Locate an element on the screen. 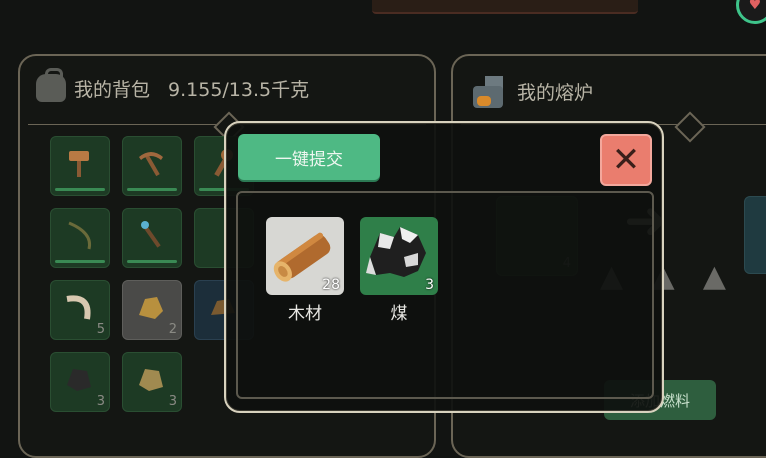 This screenshot has width=766, height=458. gold-ore-icon is located at coordinates (151, 308).